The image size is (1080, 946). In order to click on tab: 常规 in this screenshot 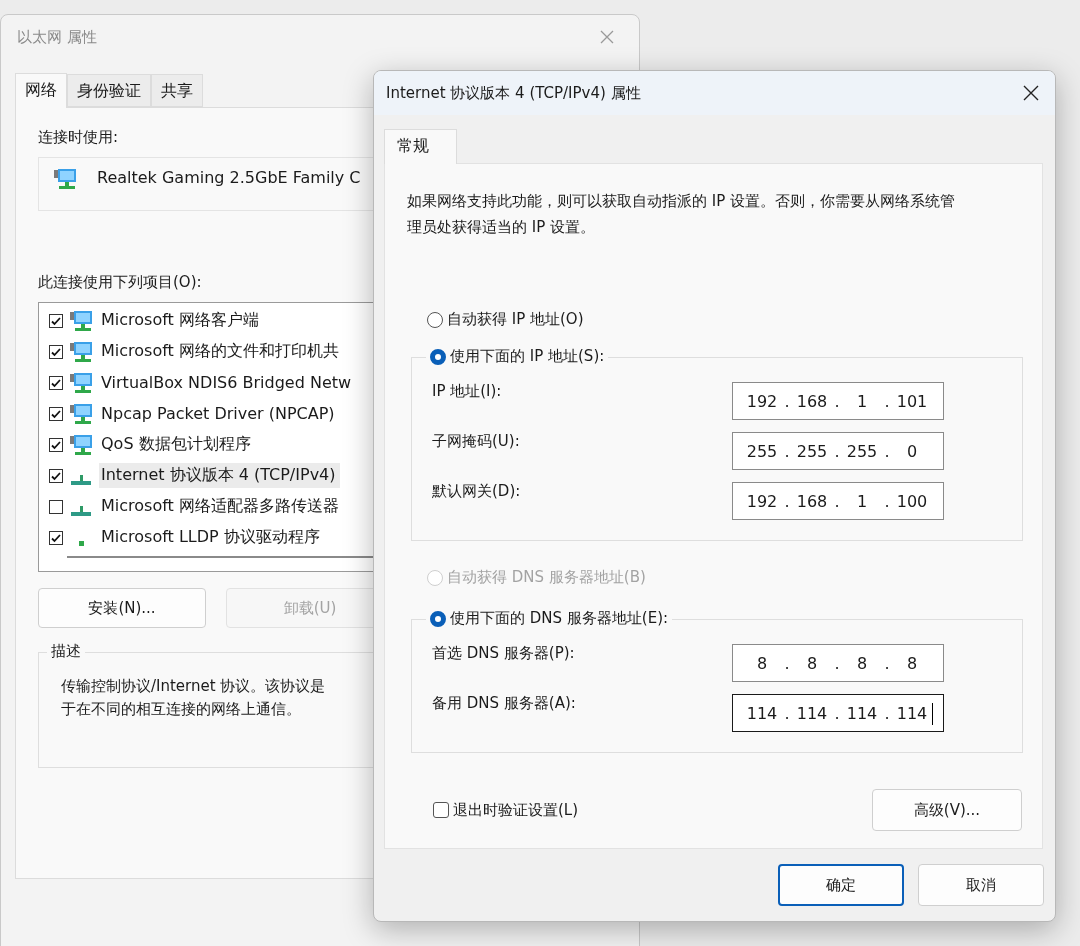, I will do `click(420, 146)`.